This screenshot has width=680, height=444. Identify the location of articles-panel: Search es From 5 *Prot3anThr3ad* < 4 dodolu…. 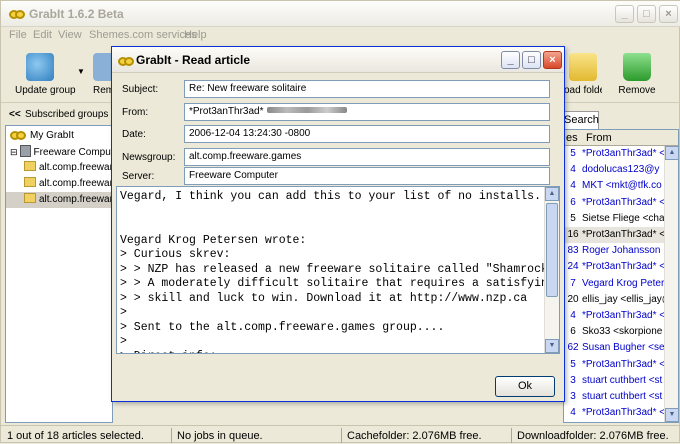
(621, 267).